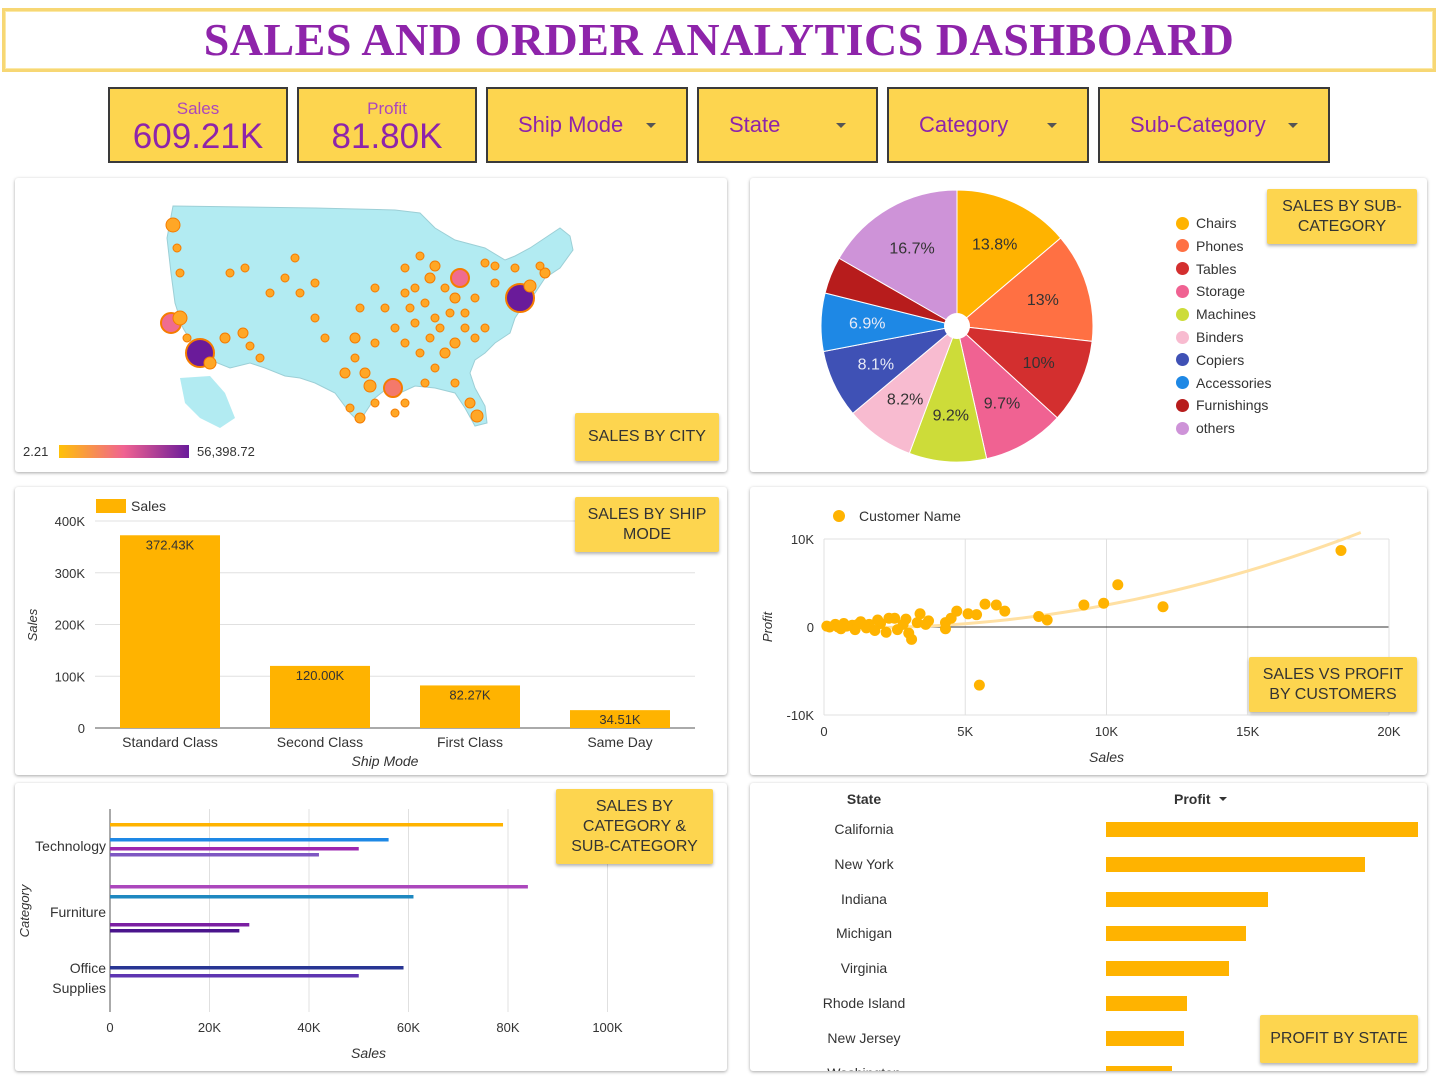 The image size is (1438, 1080). I want to click on state-filter: State, so click(787, 125).